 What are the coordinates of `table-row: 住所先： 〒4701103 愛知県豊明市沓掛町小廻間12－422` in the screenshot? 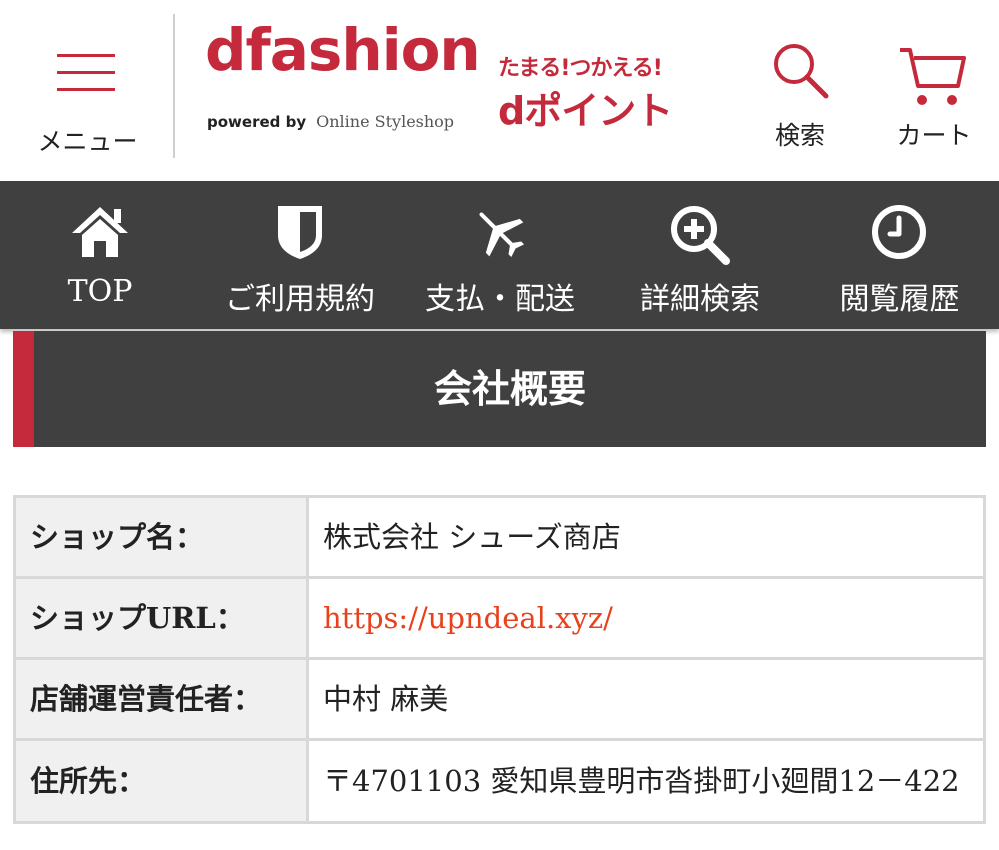 It's located at (499, 781).